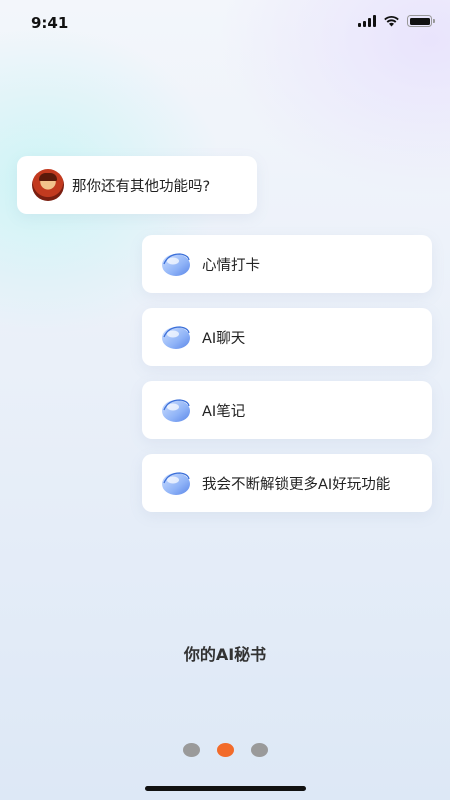 This screenshot has height=800, width=450. What do you see at coordinates (48, 185) in the screenshot?
I see `avatar` at bounding box center [48, 185].